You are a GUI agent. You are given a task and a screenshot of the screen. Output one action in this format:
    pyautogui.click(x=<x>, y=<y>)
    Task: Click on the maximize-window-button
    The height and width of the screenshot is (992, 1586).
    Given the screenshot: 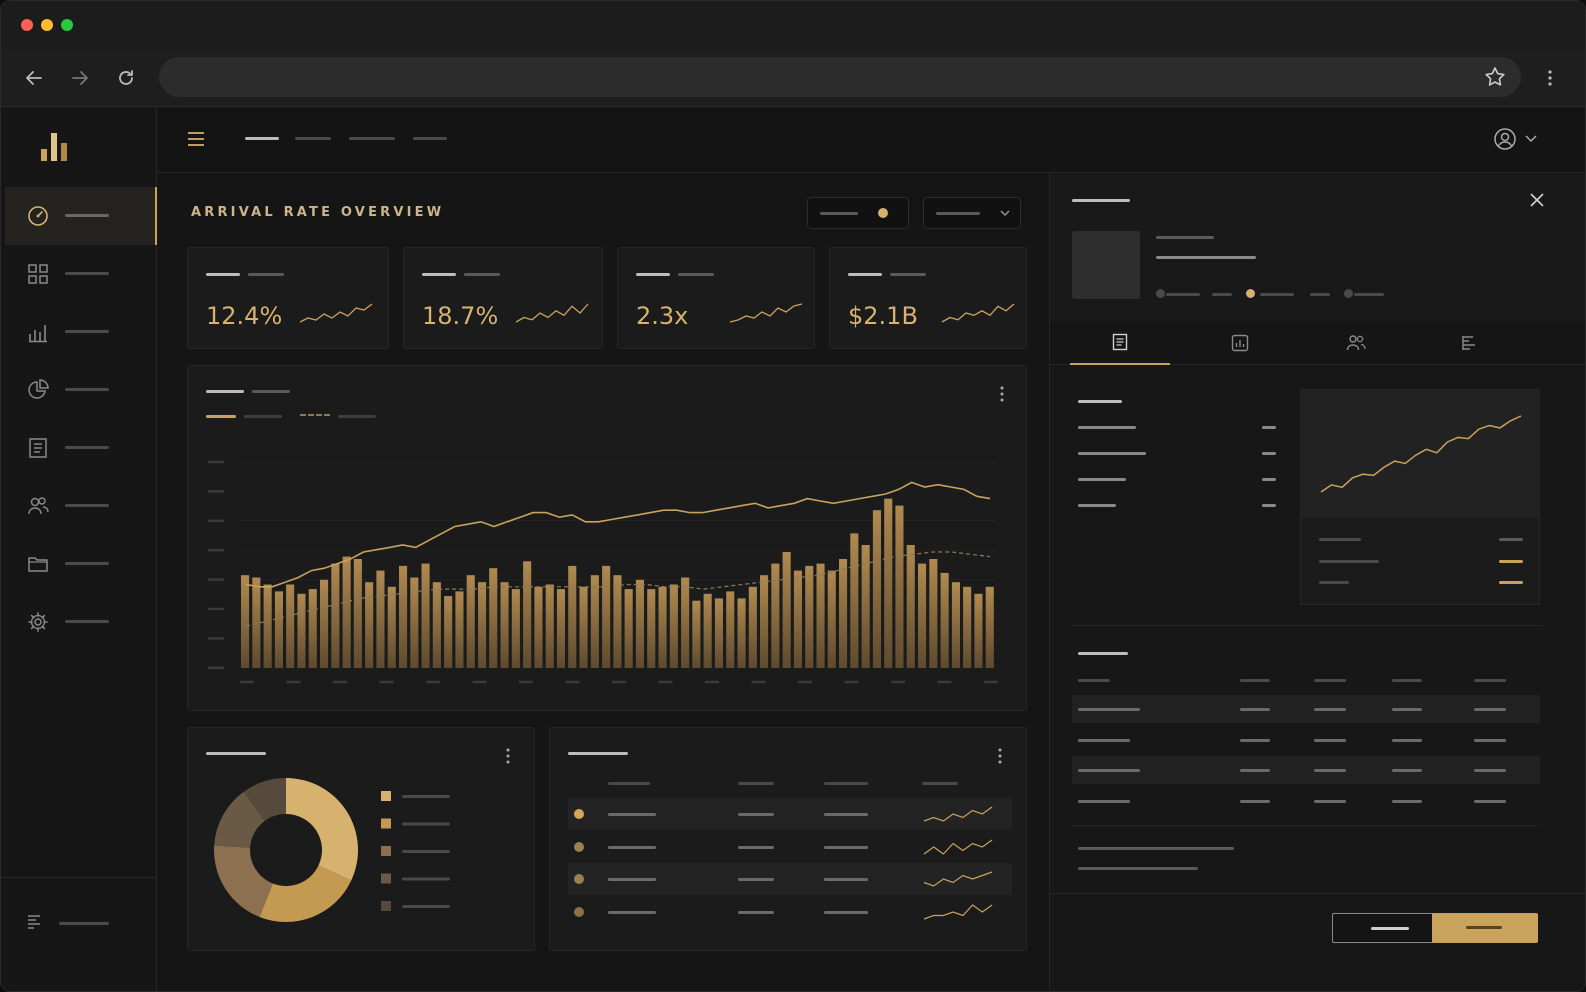 What is the action you would take?
    pyautogui.click(x=67, y=25)
    